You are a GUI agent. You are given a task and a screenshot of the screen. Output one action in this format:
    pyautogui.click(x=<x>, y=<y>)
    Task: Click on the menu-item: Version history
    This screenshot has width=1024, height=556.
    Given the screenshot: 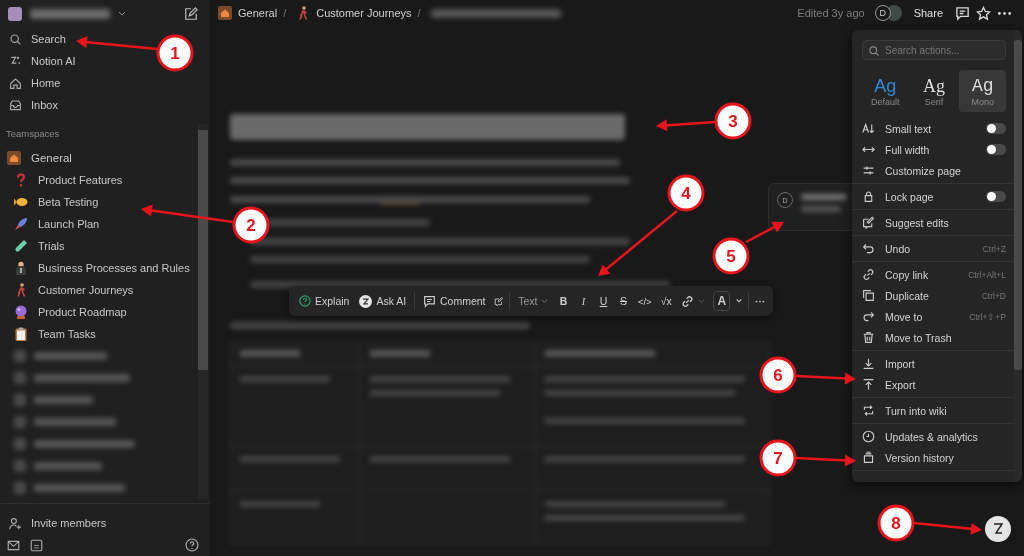 What is the action you would take?
    pyautogui.click(x=933, y=457)
    